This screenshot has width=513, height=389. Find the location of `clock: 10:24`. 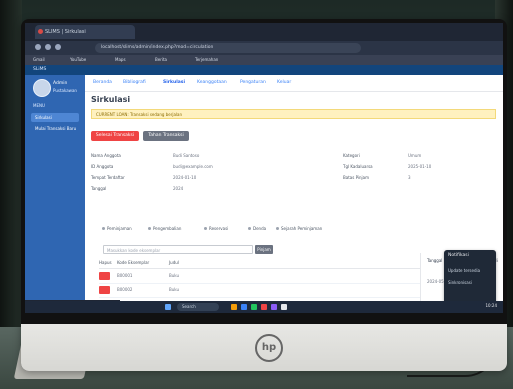

clock: 10:24 is located at coordinates (491, 305).